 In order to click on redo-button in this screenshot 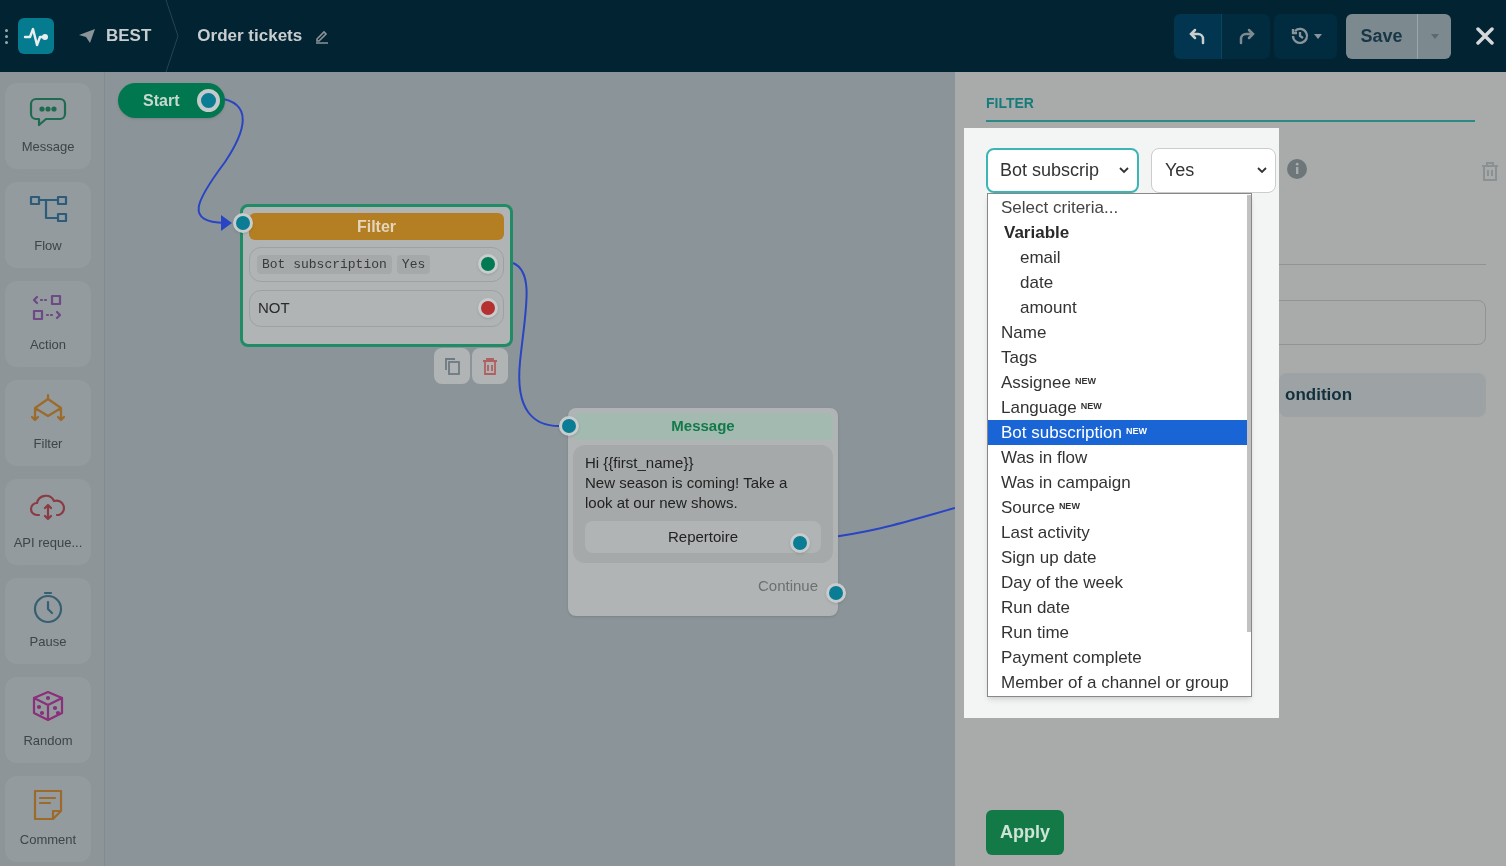, I will do `click(1246, 36)`.